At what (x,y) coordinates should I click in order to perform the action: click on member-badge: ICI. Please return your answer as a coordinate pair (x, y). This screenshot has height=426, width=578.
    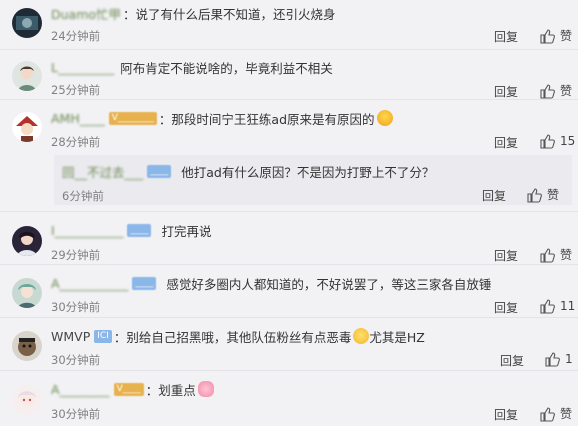
    Looking at the image, I should click on (103, 336).